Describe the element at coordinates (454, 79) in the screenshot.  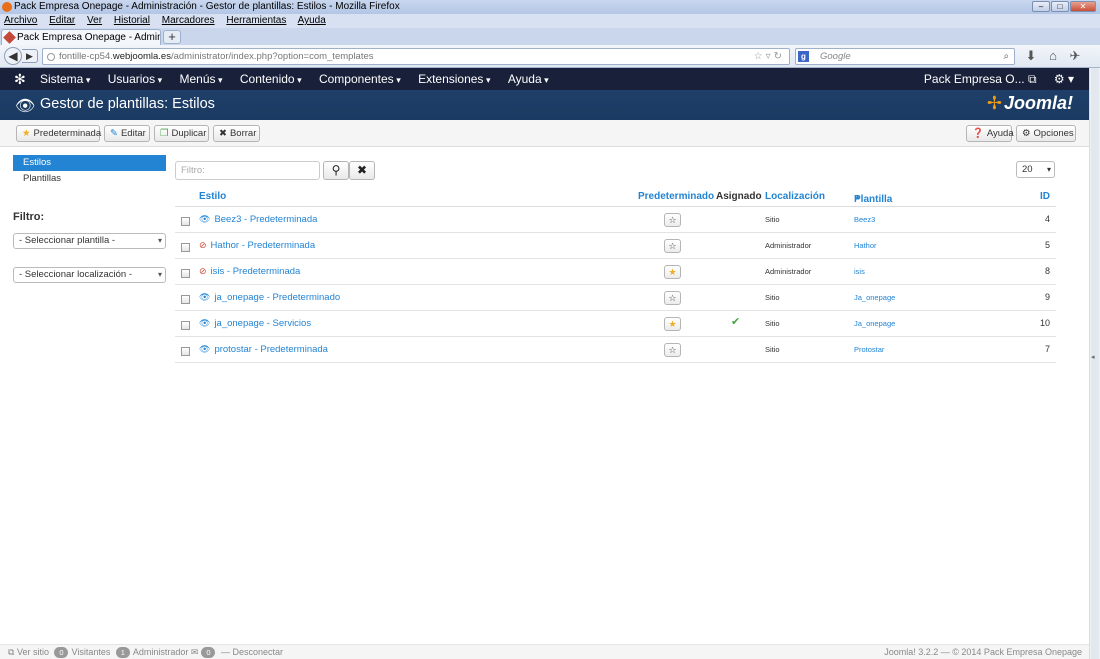
I see `nav-extensiones: Extensiones` at that location.